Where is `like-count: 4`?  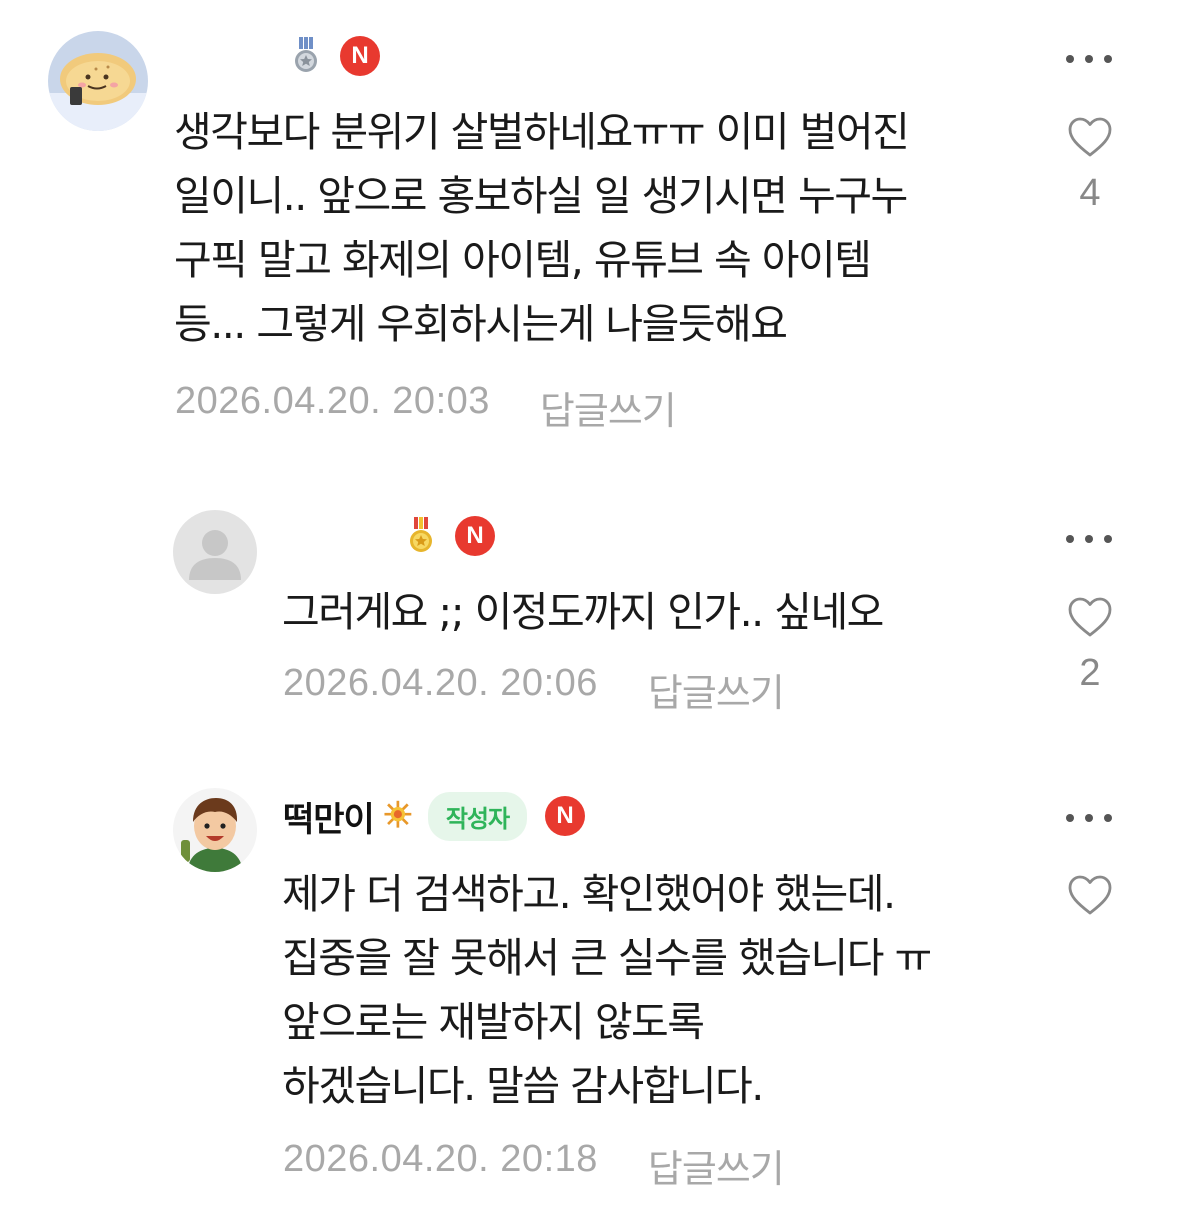
like-count: 4 is located at coordinates (1090, 193).